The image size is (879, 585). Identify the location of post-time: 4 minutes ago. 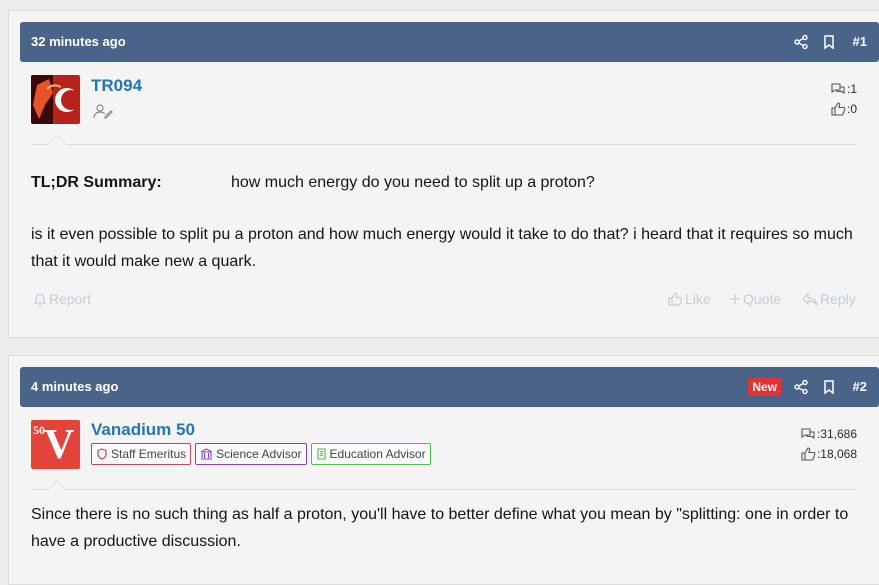
(74, 386).